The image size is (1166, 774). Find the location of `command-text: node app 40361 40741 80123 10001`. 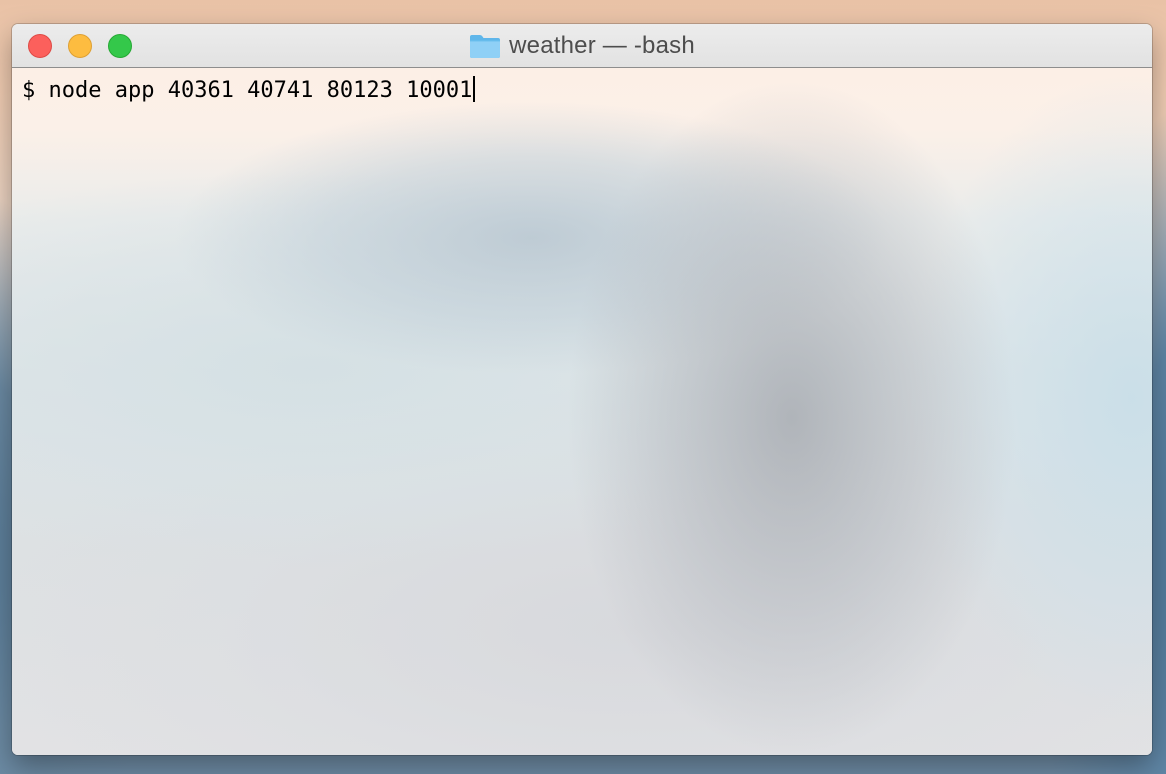

command-text: node app 40361 40741 80123 10001 is located at coordinates (260, 90).